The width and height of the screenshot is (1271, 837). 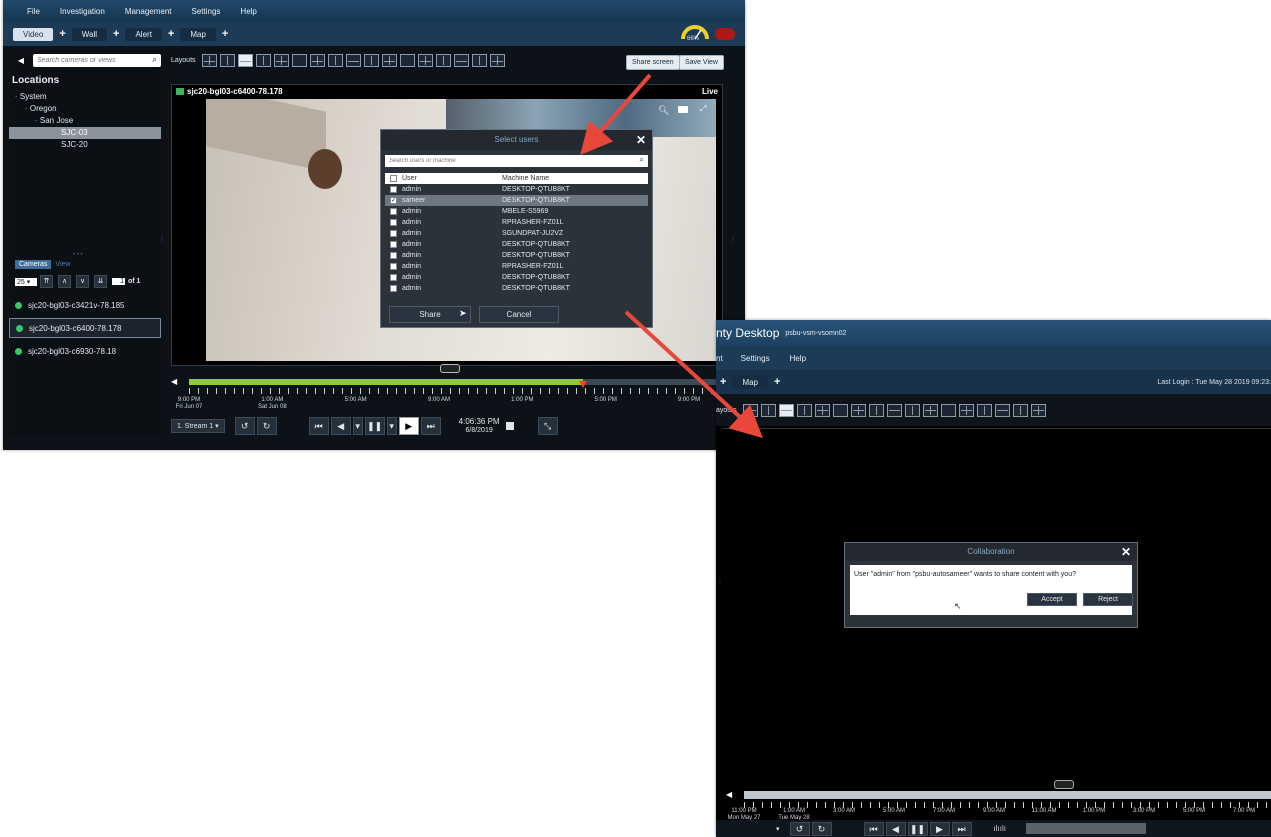 What do you see at coordinates (1007, 795) in the screenshot?
I see `timeline-track` at bounding box center [1007, 795].